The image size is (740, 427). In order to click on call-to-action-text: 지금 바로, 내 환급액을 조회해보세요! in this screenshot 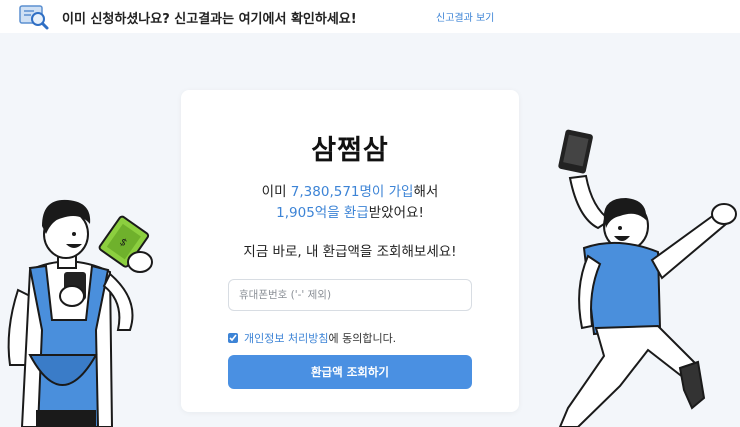, I will do `click(350, 252)`.